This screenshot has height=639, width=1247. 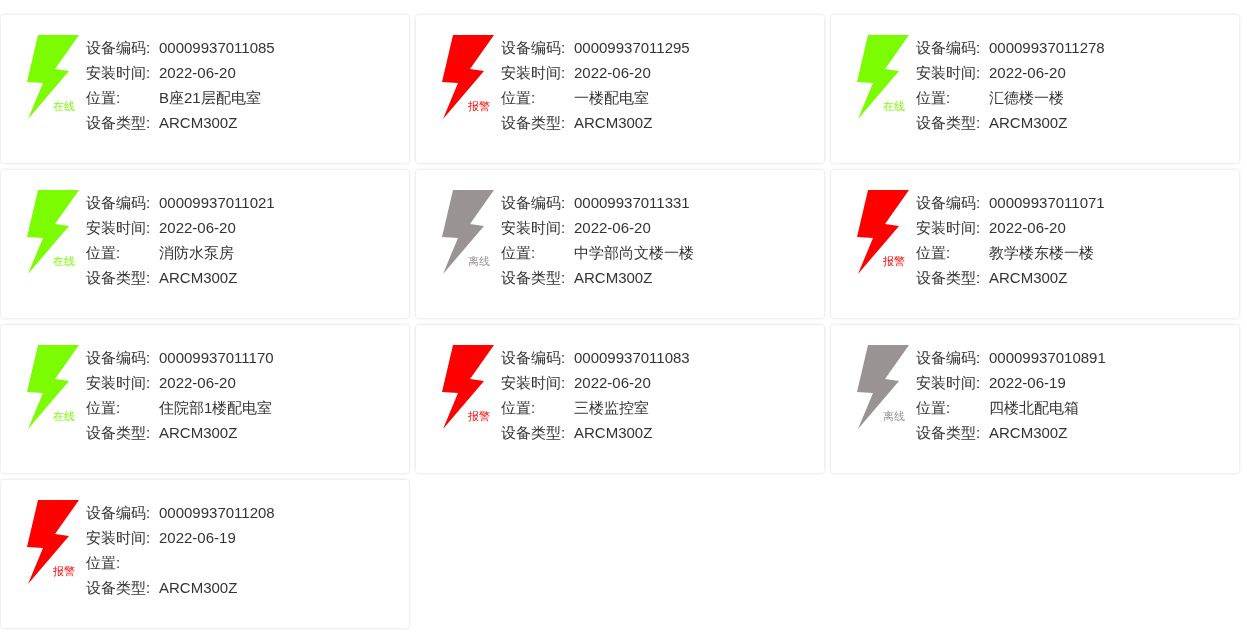 I want to click on field-value: 00009937011021, so click(x=217, y=203).